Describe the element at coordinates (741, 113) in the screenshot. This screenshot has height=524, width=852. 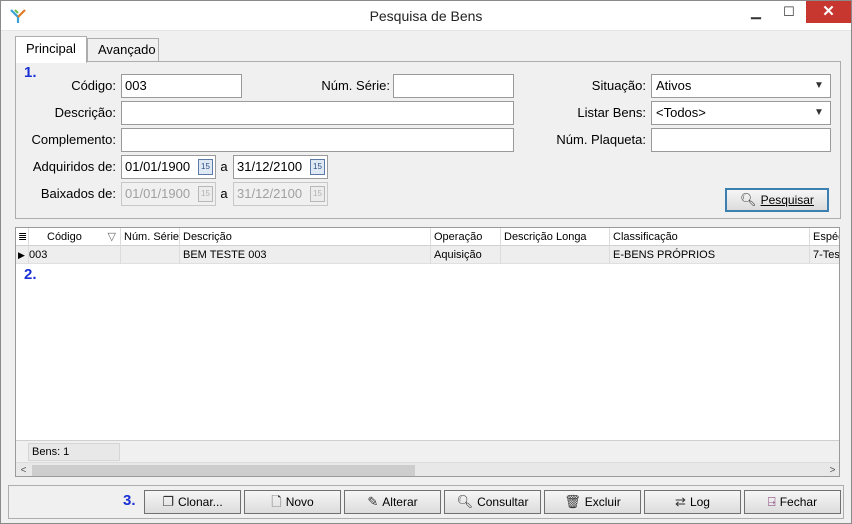
I see `listar-bens-select: <Todos> ▼` at that location.